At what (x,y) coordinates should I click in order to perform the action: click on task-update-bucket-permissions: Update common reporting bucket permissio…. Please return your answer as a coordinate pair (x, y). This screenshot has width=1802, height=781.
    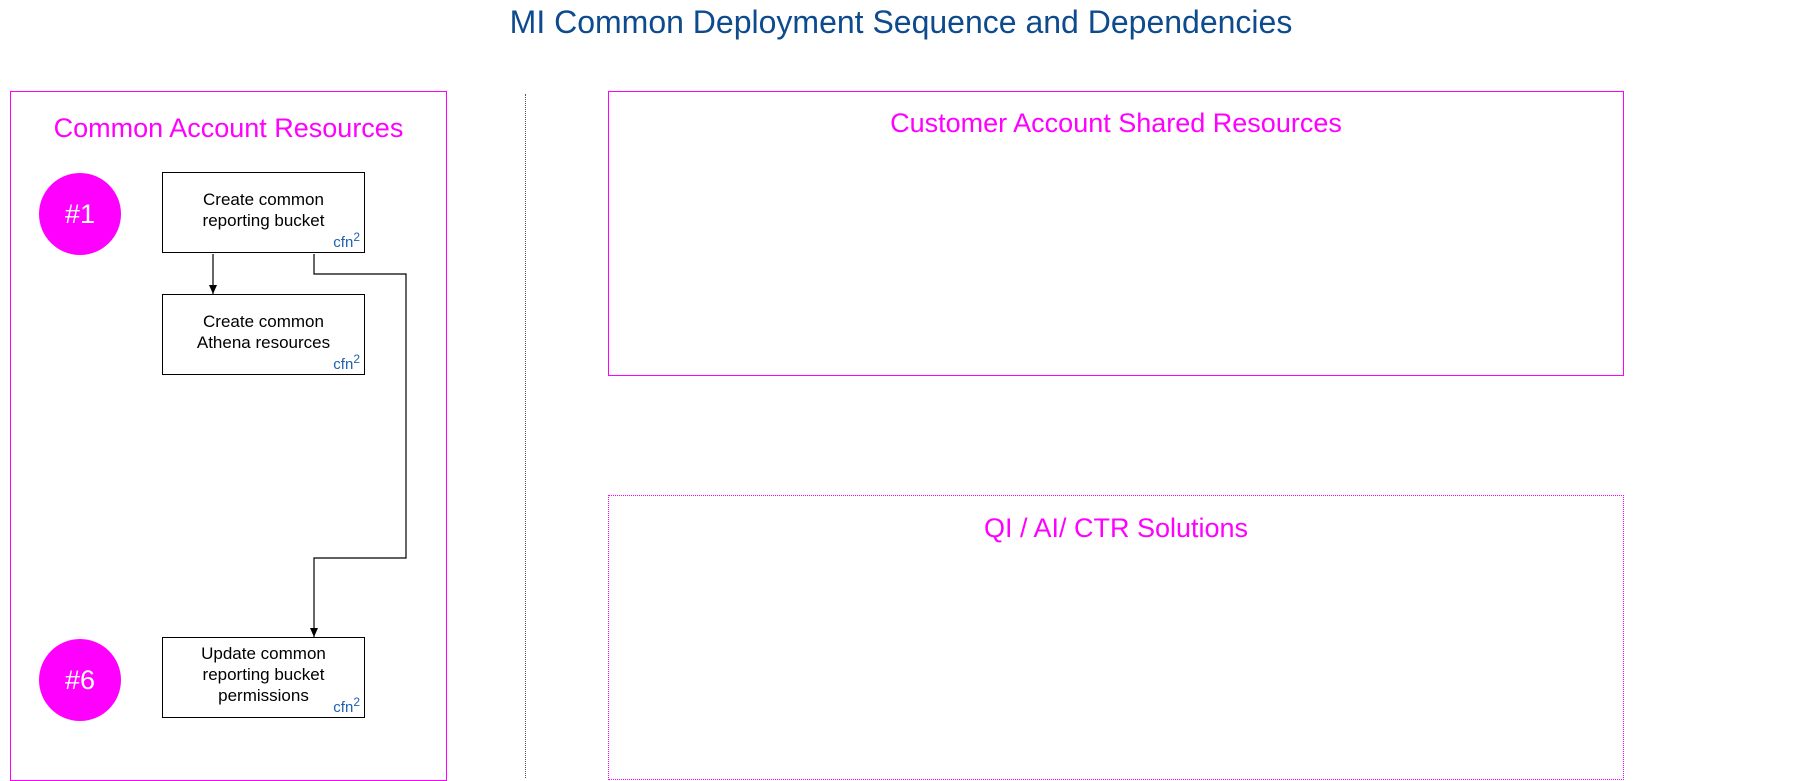
    Looking at the image, I should click on (263, 677).